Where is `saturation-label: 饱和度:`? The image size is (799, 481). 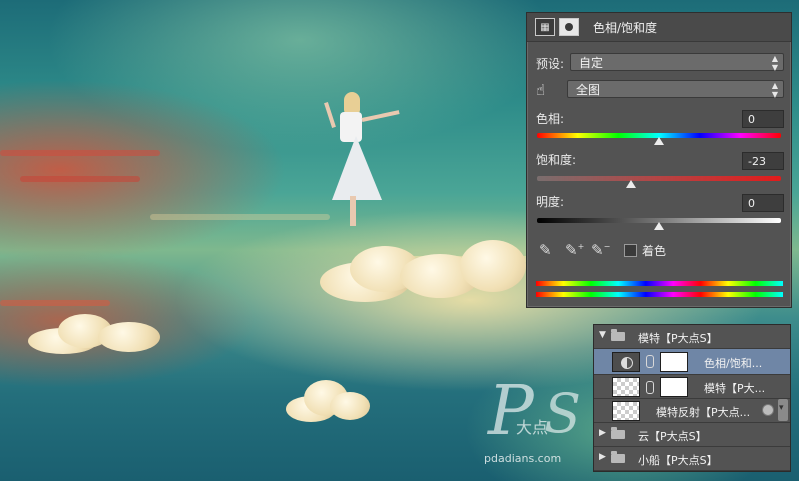
saturation-label: 饱和度: is located at coordinates (556, 160).